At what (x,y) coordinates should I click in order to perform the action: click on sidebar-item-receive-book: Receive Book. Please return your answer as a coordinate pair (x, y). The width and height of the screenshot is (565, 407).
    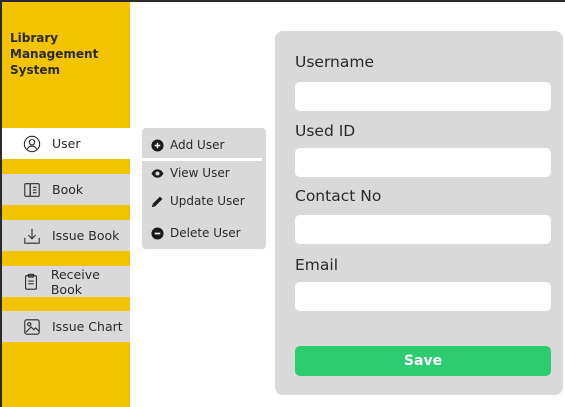
    Looking at the image, I should click on (66, 281).